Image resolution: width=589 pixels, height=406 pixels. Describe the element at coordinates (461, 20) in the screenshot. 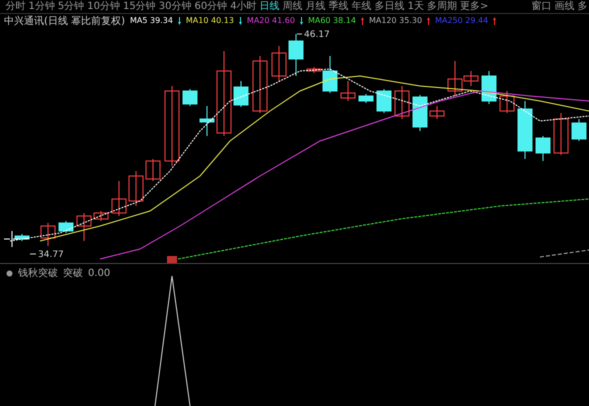

I see `moving-average-reading: MA250 29.44` at that location.